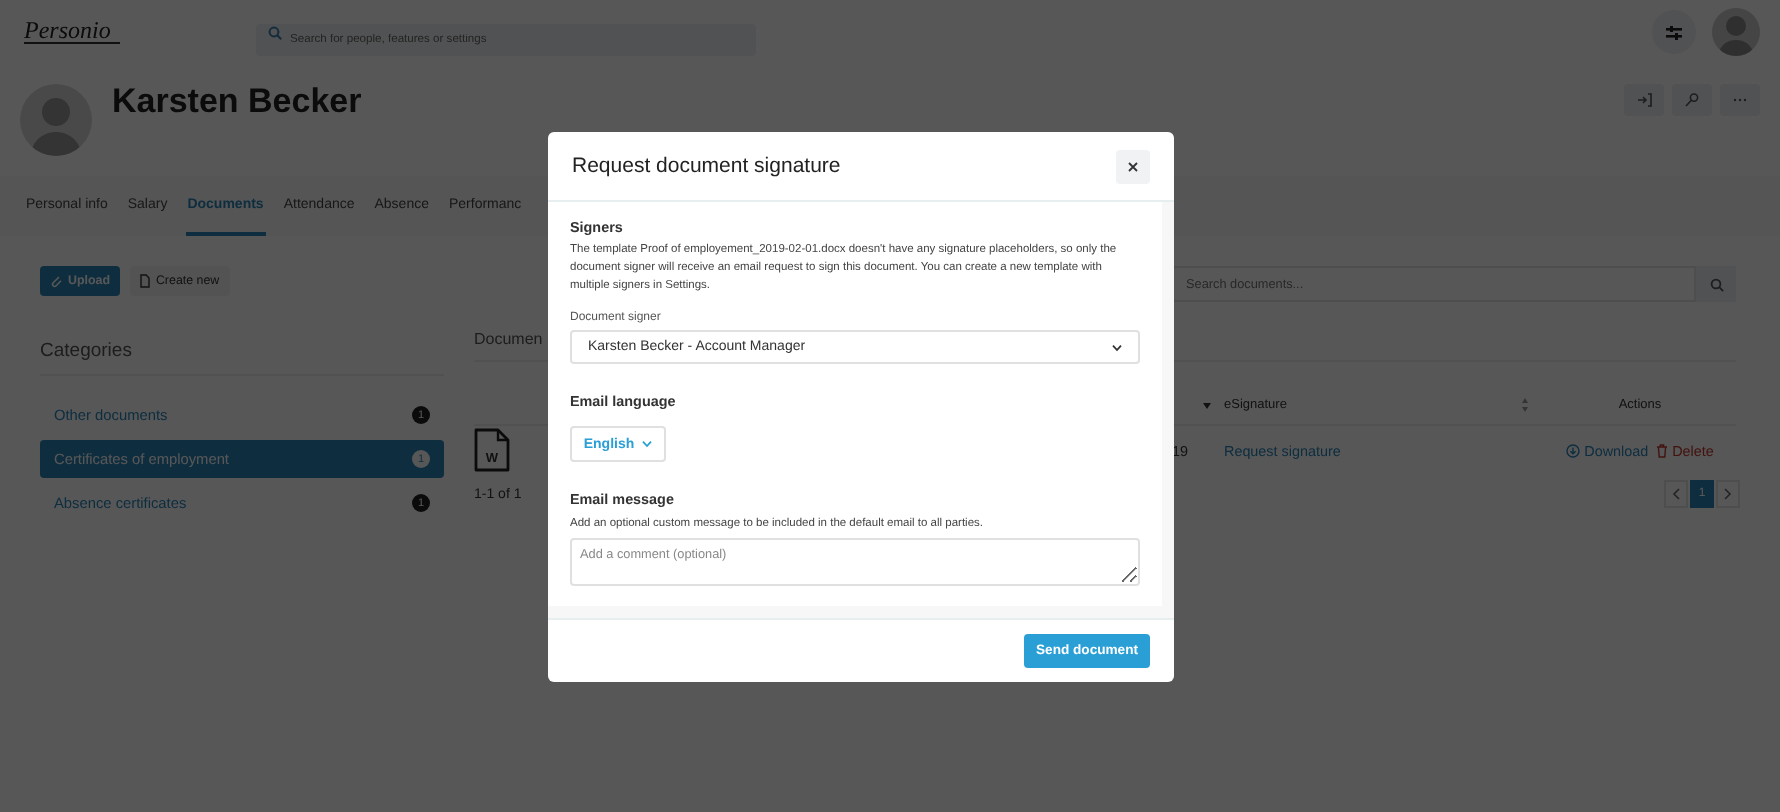 Image resolution: width=1780 pixels, height=812 pixels. I want to click on chevron-left-icon, so click(1676, 494).